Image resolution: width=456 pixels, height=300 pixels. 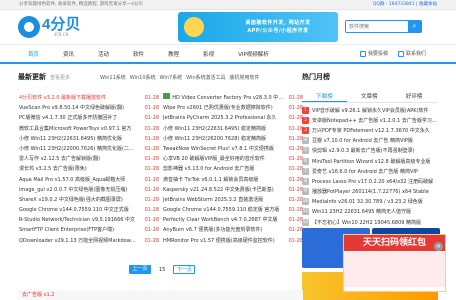 What do you see at coordinates (411, 53) in the screenshot?
I see `contact-button: 联系我们` at bounding box center [411, 53].